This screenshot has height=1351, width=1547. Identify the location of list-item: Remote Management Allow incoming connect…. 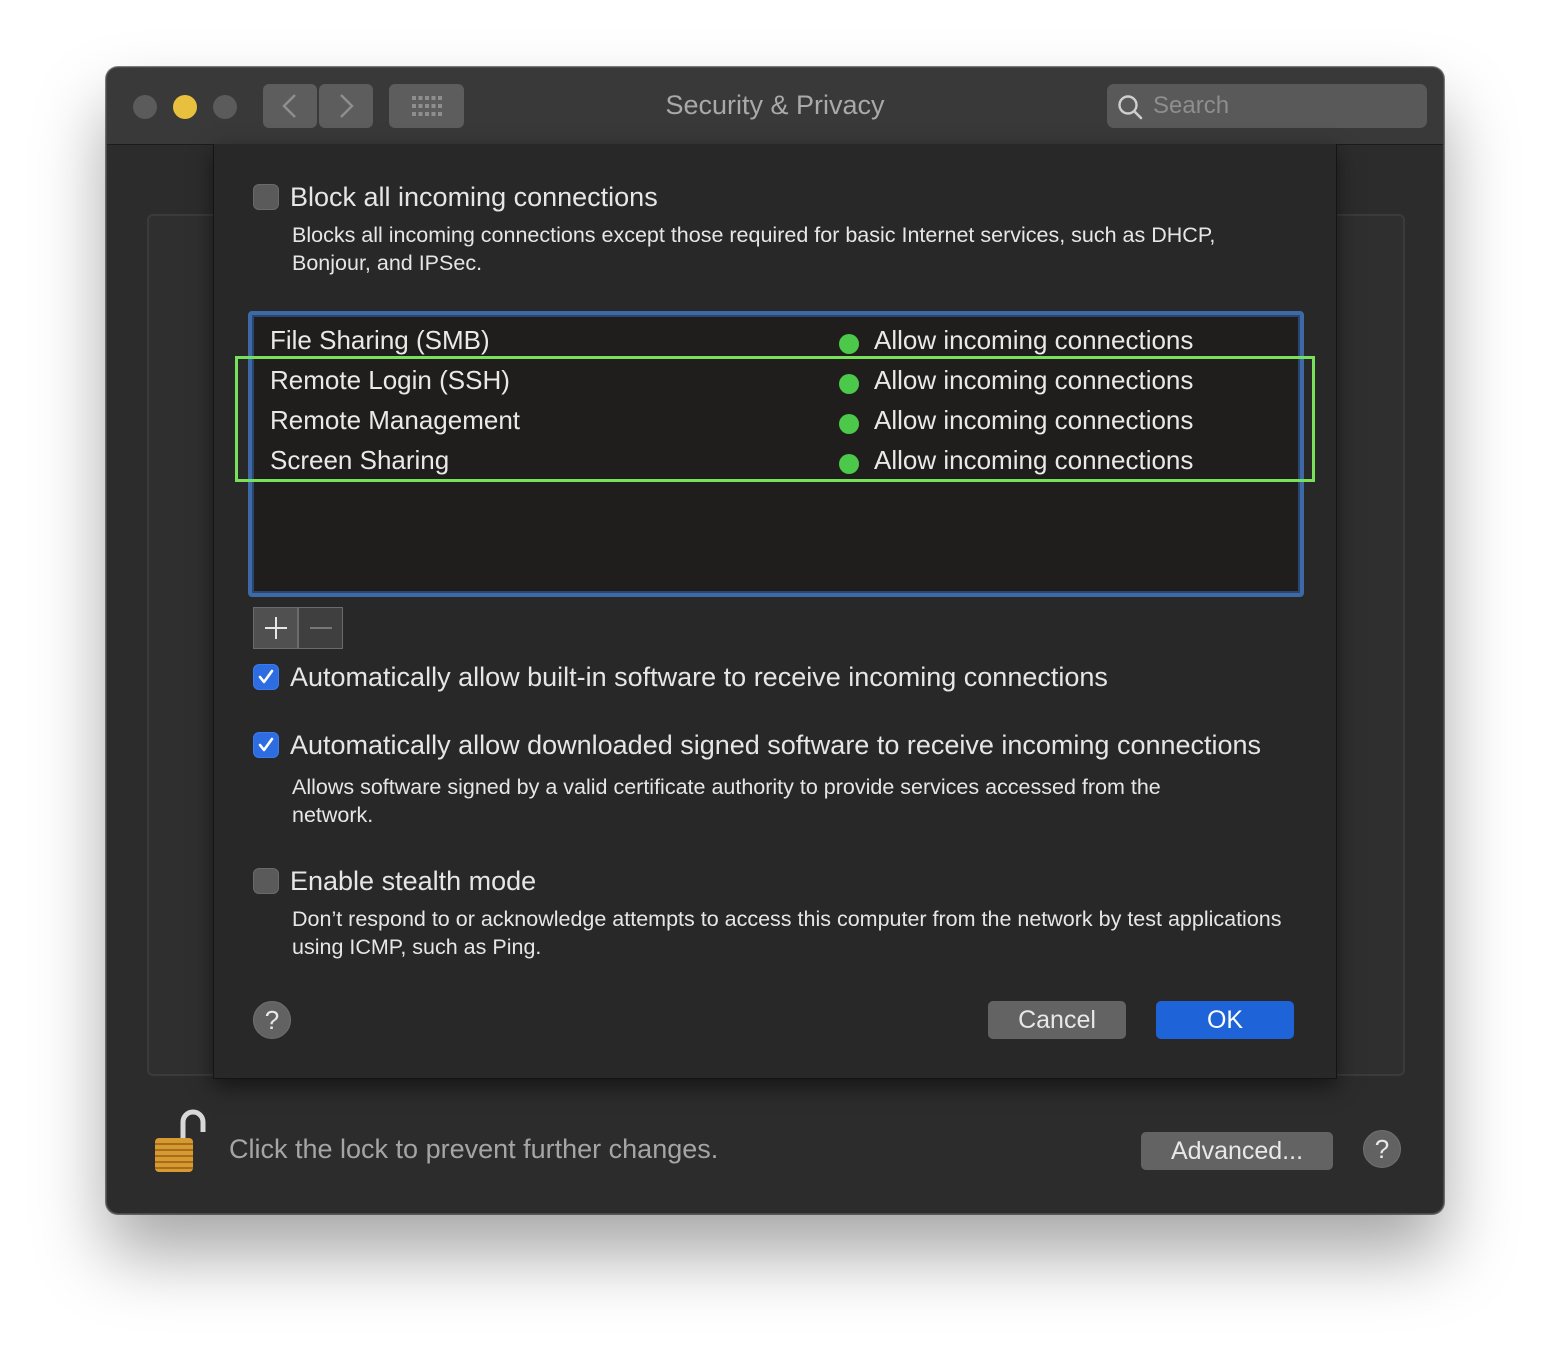
(776, 421).